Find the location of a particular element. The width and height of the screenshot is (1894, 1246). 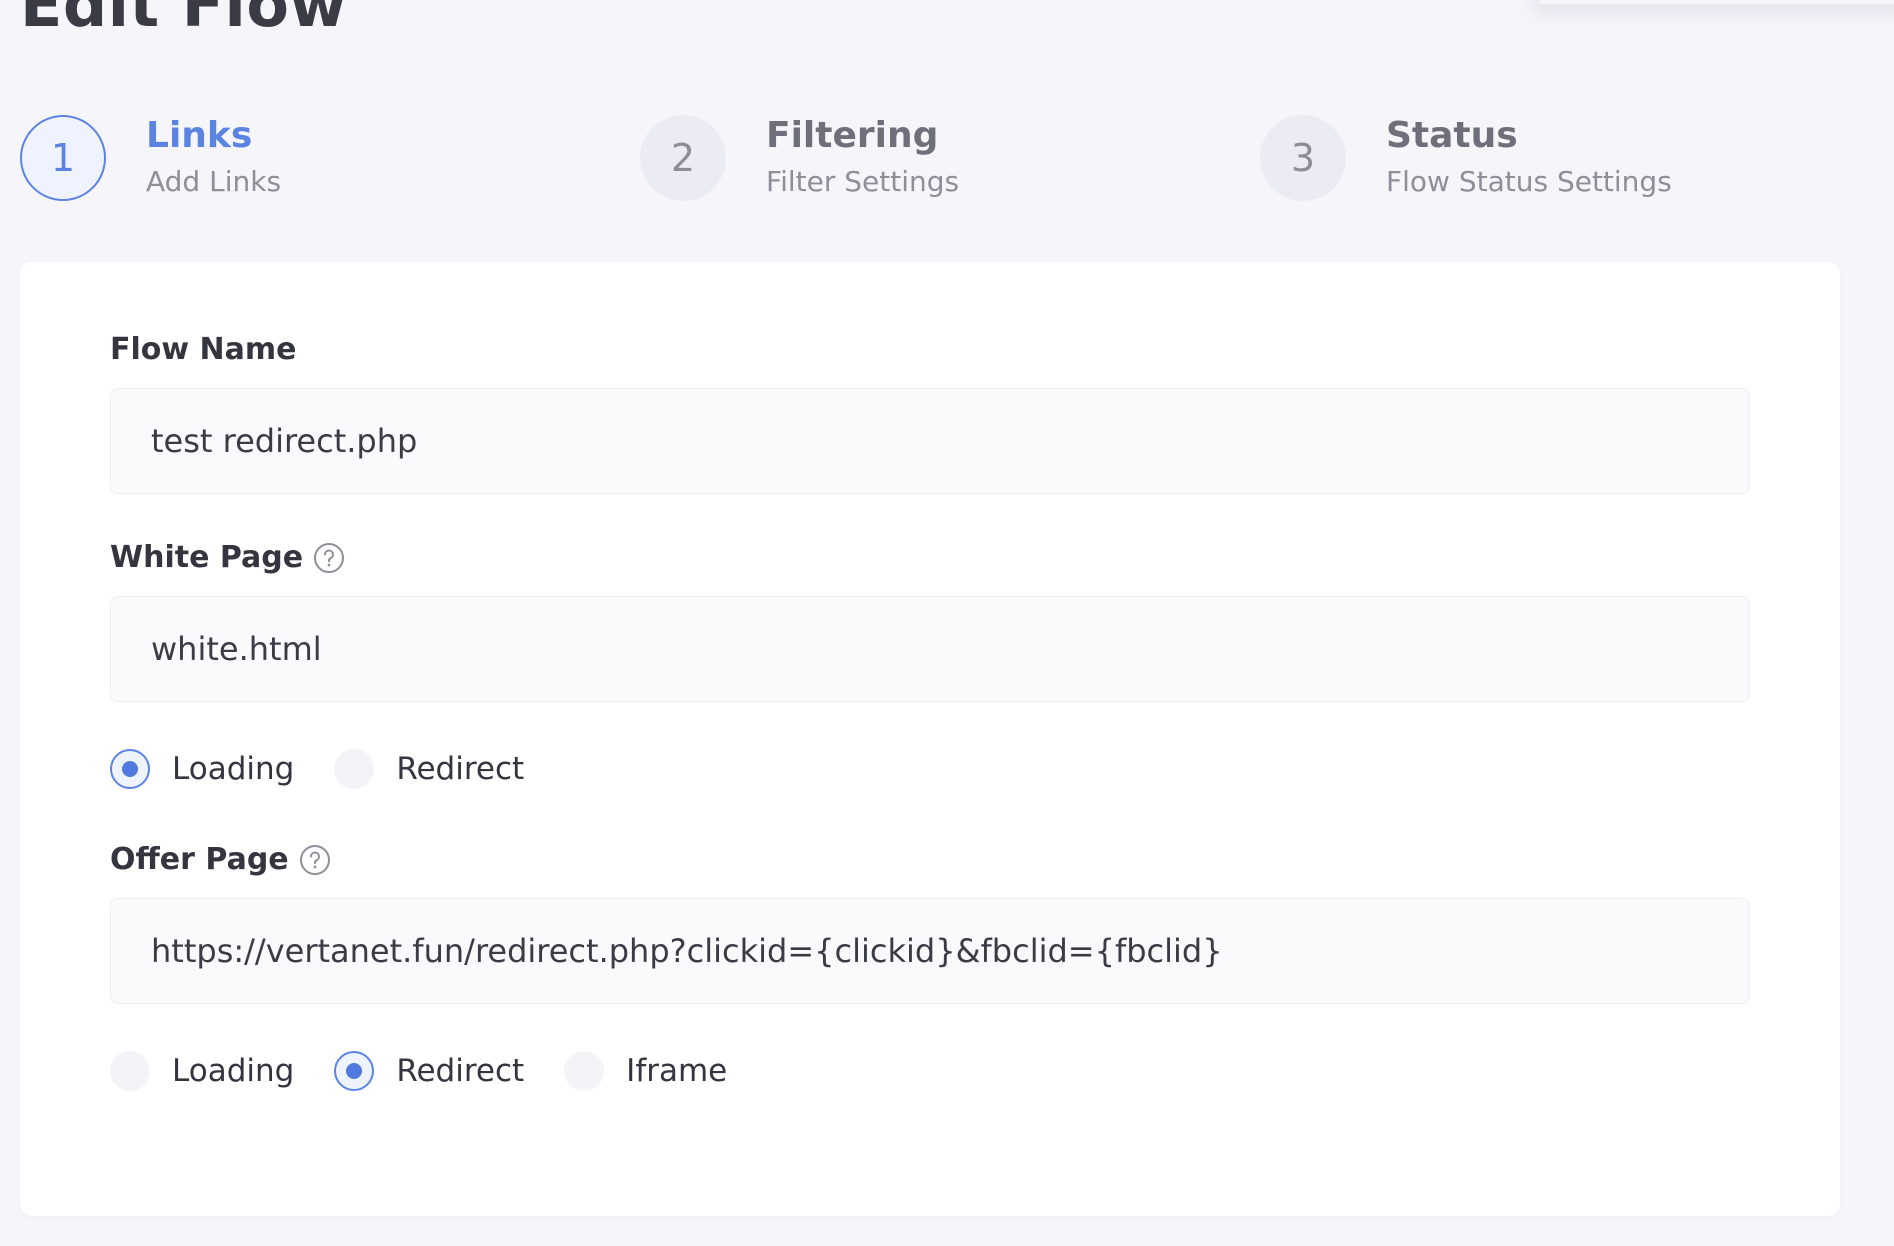

white-page-label: White Page is located at coordinates (227, 557).